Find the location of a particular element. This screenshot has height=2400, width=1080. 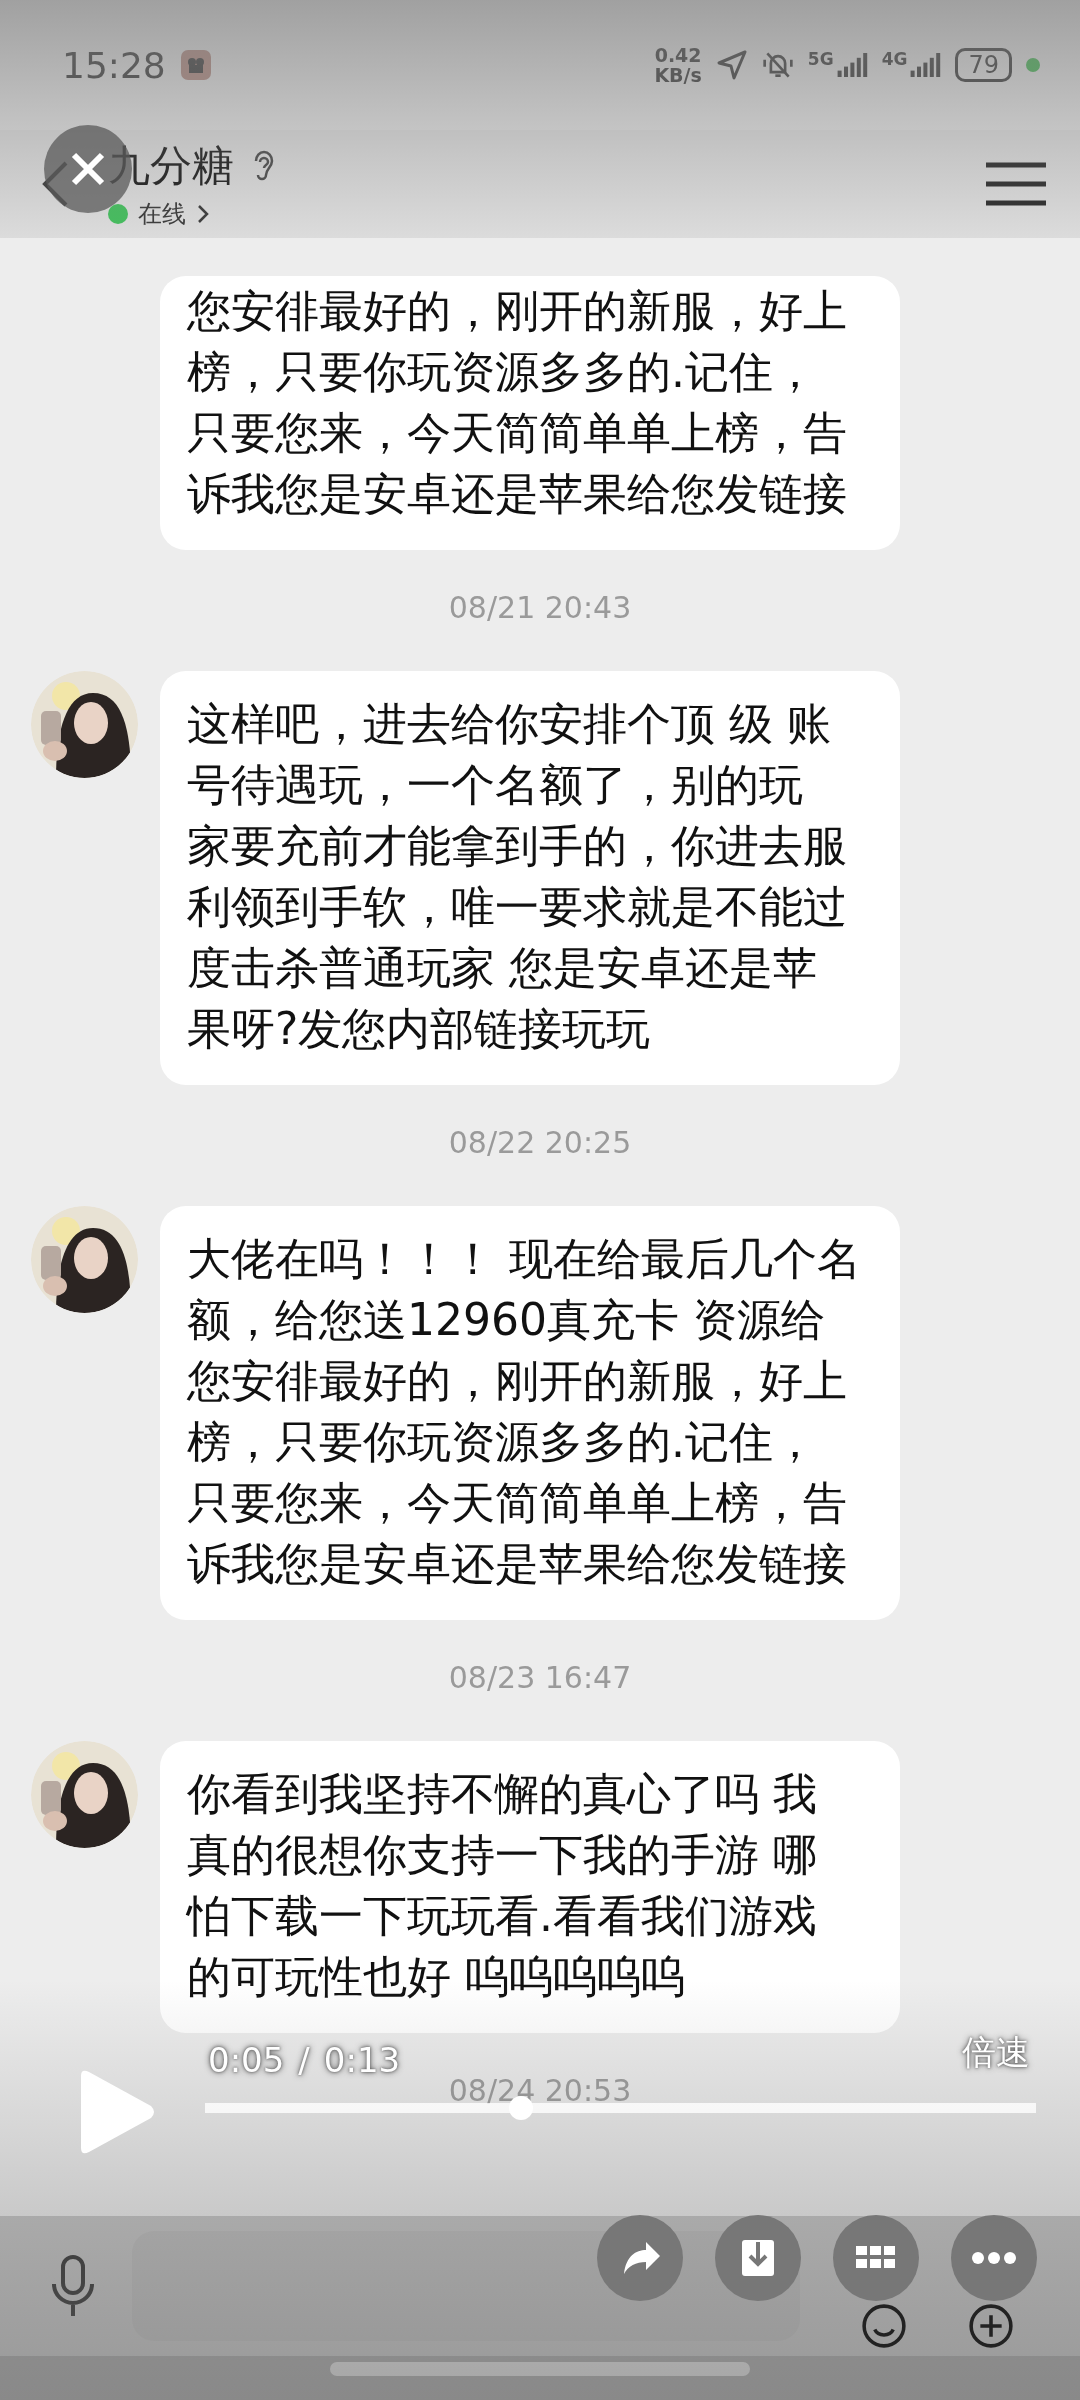

location-arrow-icon is located at coordinates (731, 65).